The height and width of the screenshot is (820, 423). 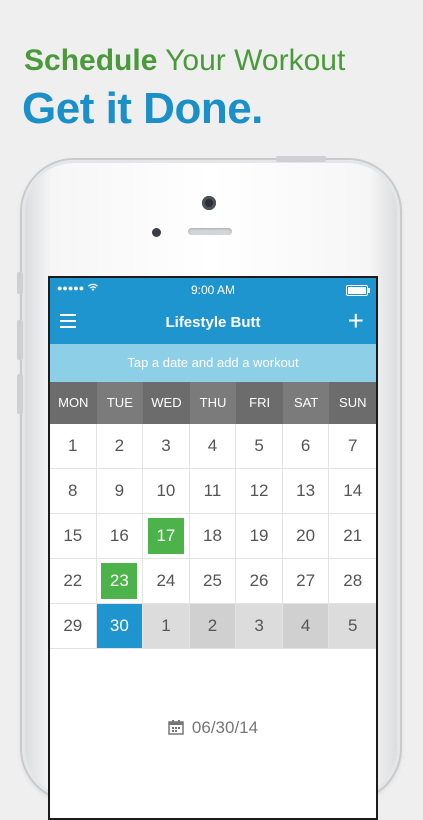 I want to click on power-button, so click(x=301, y=159).